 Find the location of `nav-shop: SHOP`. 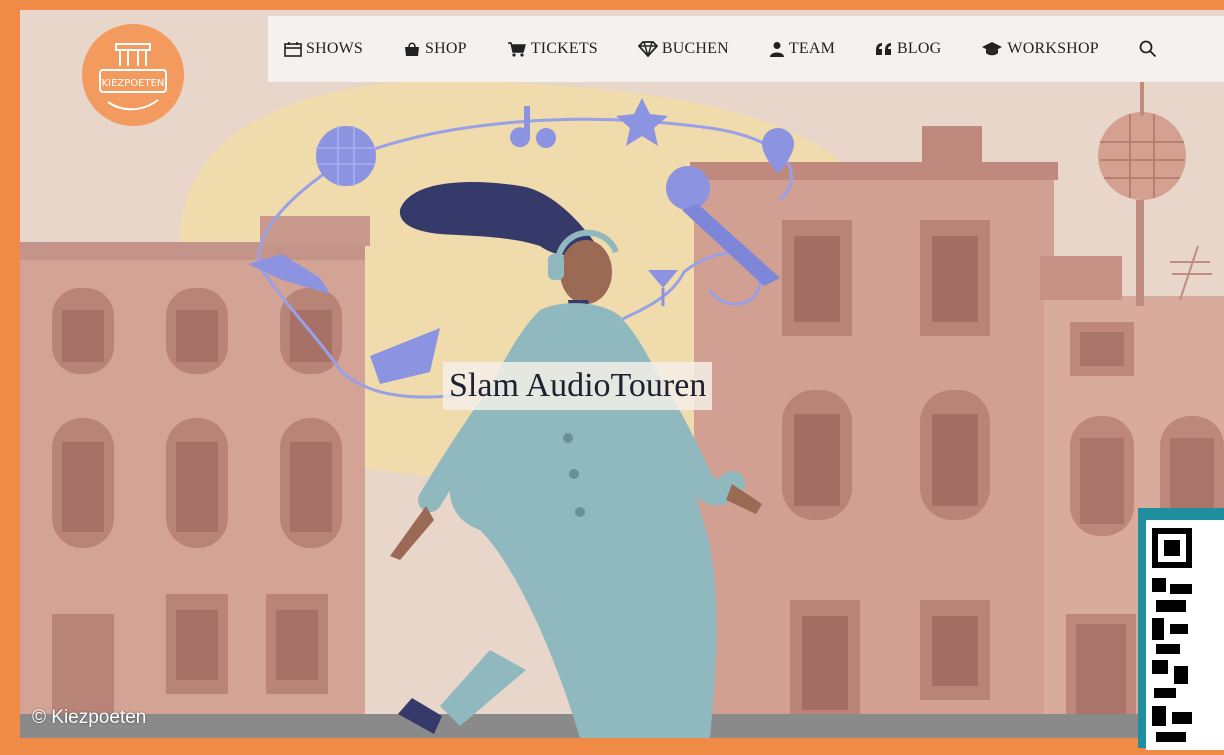

nav-shop: SHOP is located at coordinates (435, 49).